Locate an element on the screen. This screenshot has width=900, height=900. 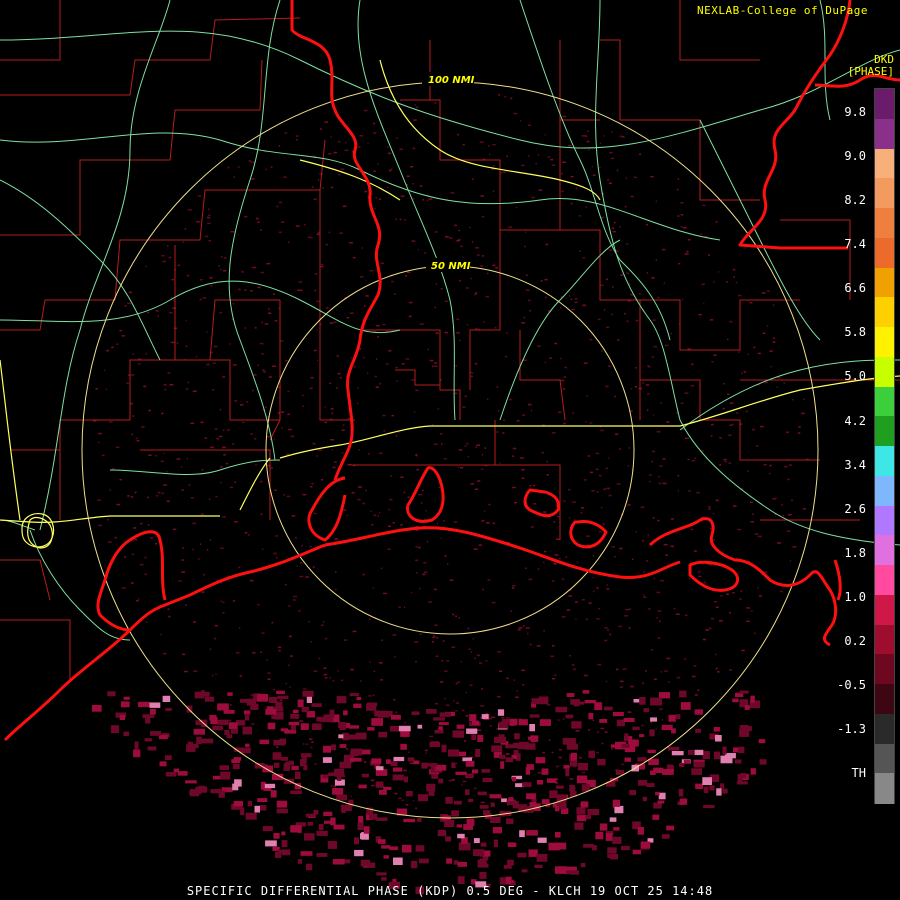
range-ring-100nmi-label: 100 NMI is located at coordinates (451, 80).